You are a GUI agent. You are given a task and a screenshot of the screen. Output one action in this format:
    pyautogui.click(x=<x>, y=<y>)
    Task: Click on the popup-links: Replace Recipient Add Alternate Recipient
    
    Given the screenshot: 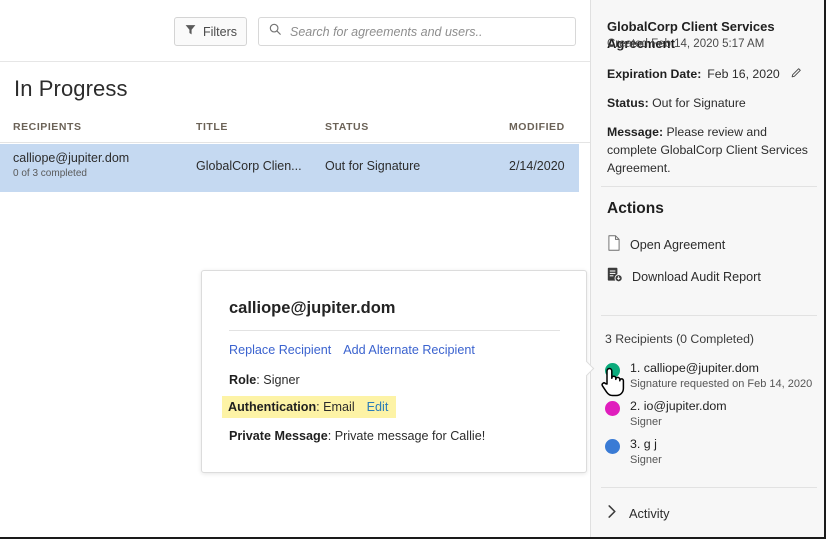 What is the action you would take?
    pyautogui.click(x=352, y=350)
    